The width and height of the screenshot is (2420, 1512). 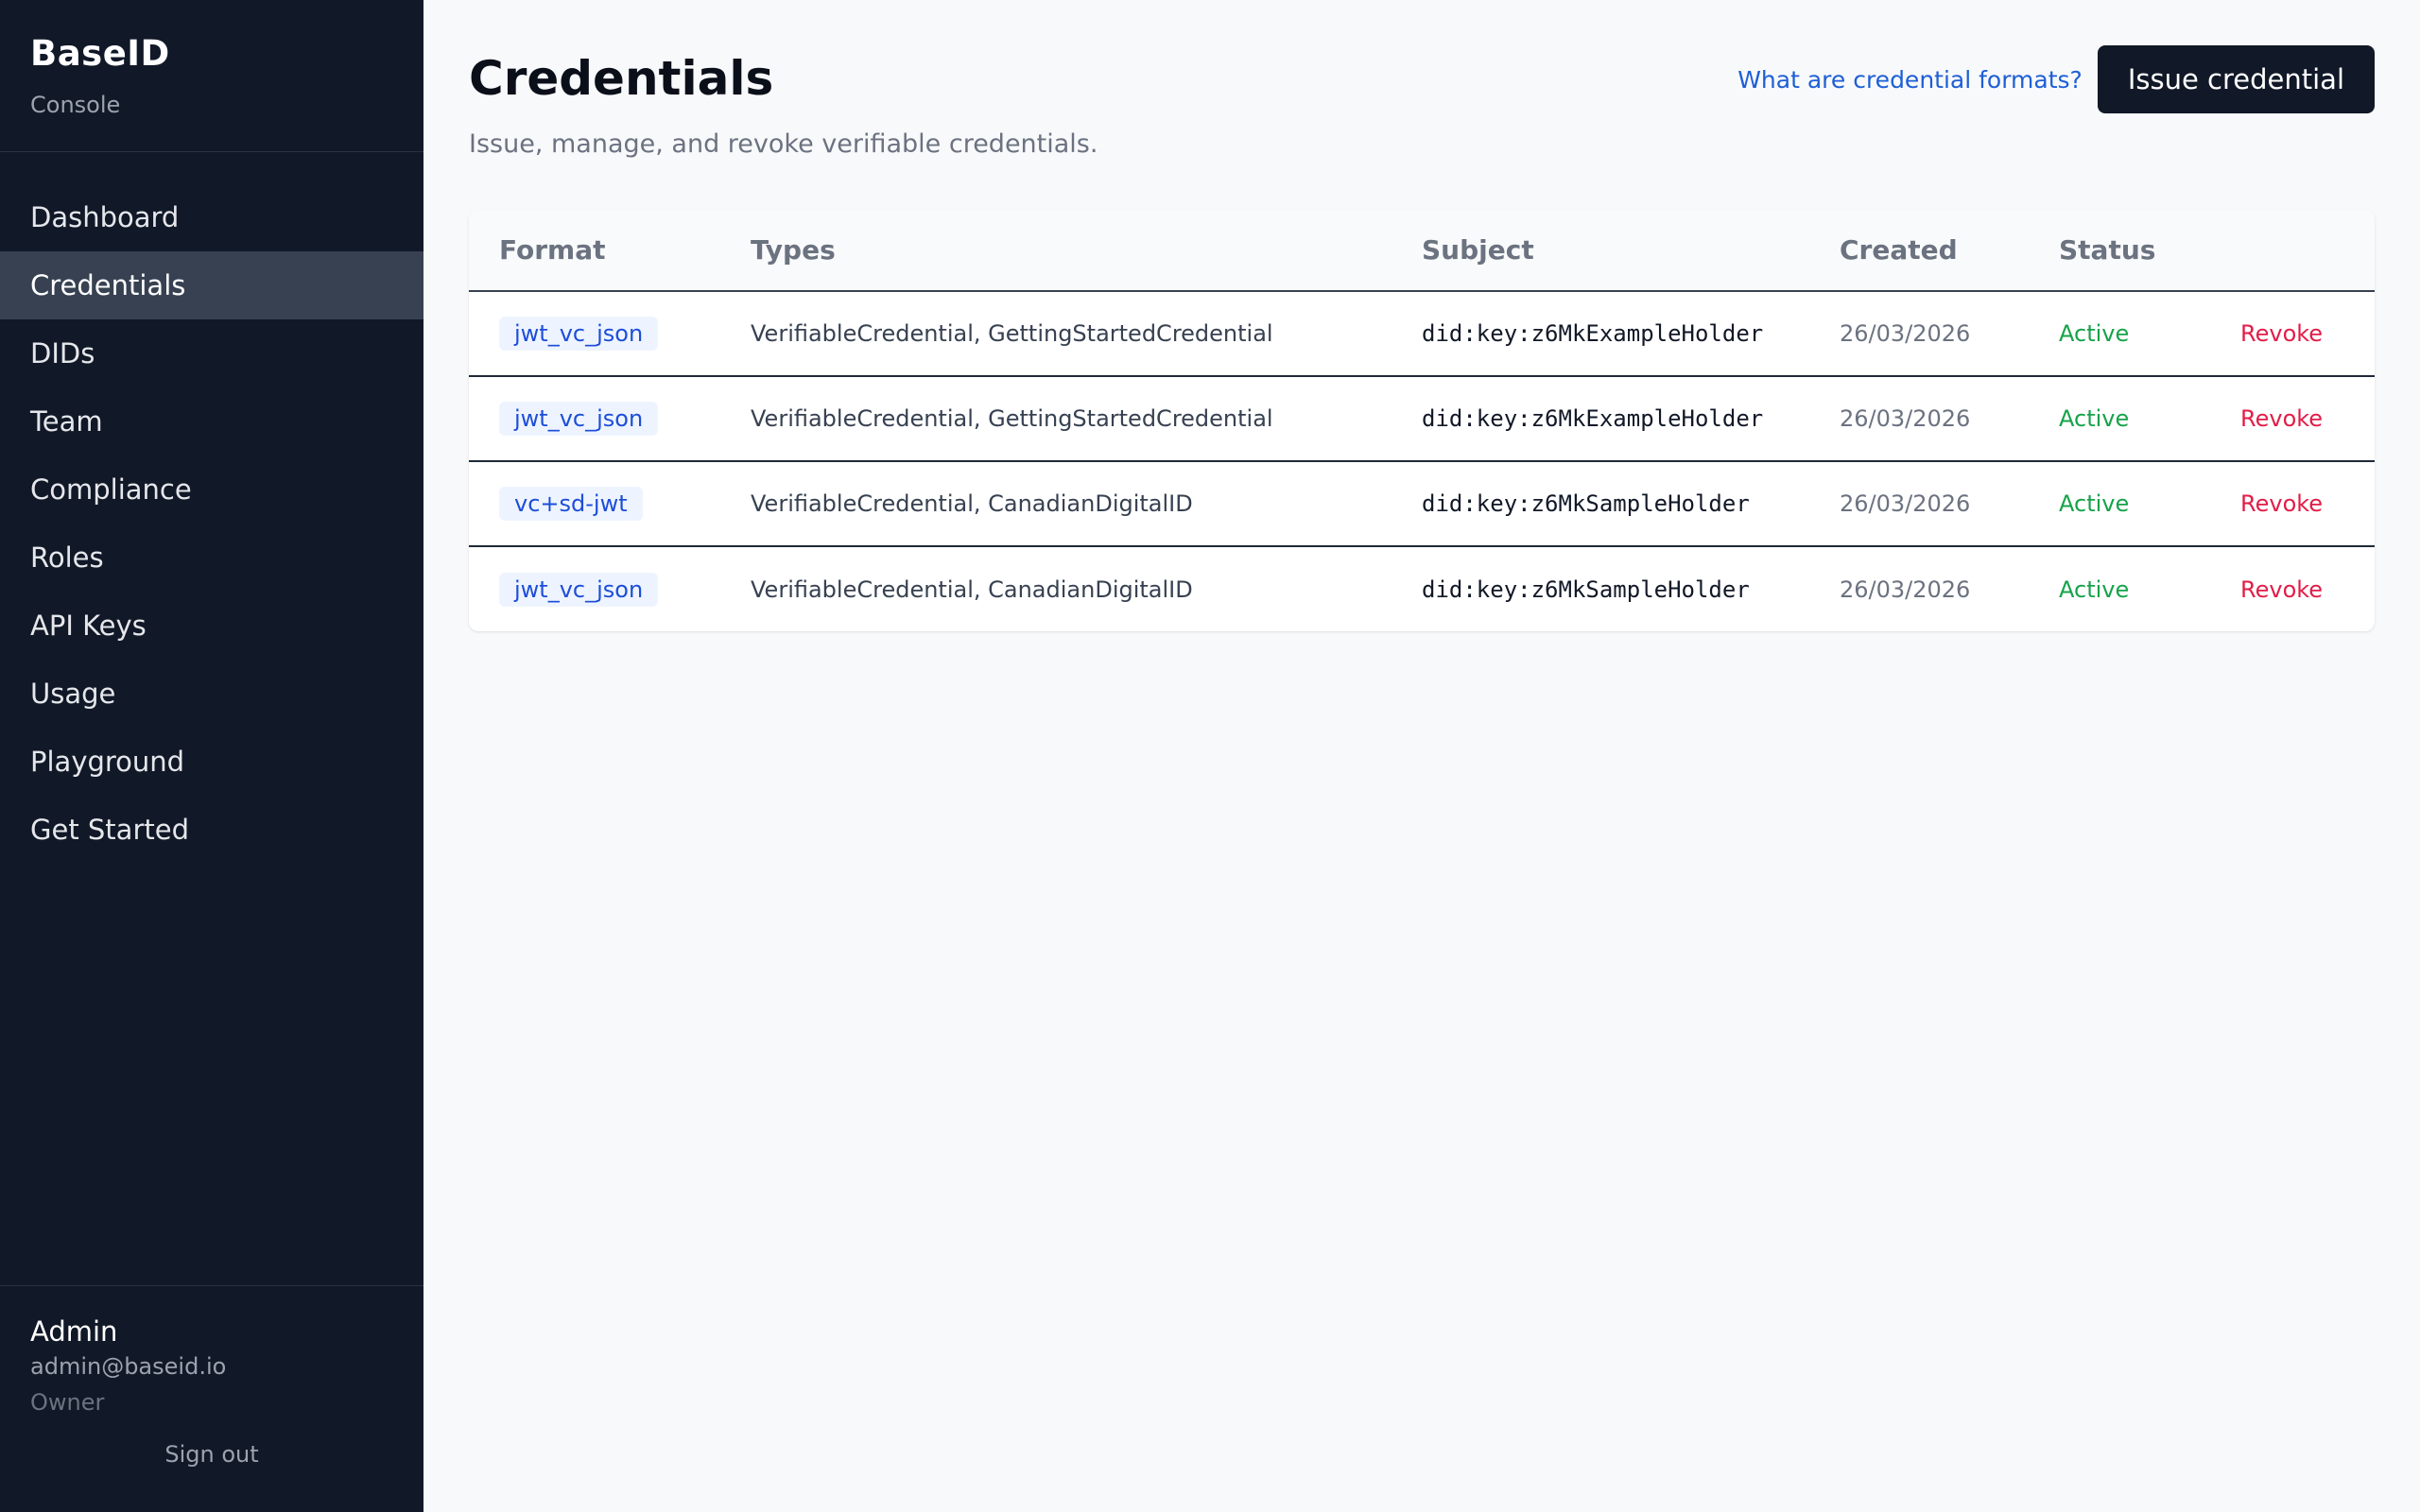 What do you see at coordinates (212, 1398) in the screenshot?
I see `user-block: Admin admin@baseid.io Owner Sign out` at bounding box center [212, 1398].